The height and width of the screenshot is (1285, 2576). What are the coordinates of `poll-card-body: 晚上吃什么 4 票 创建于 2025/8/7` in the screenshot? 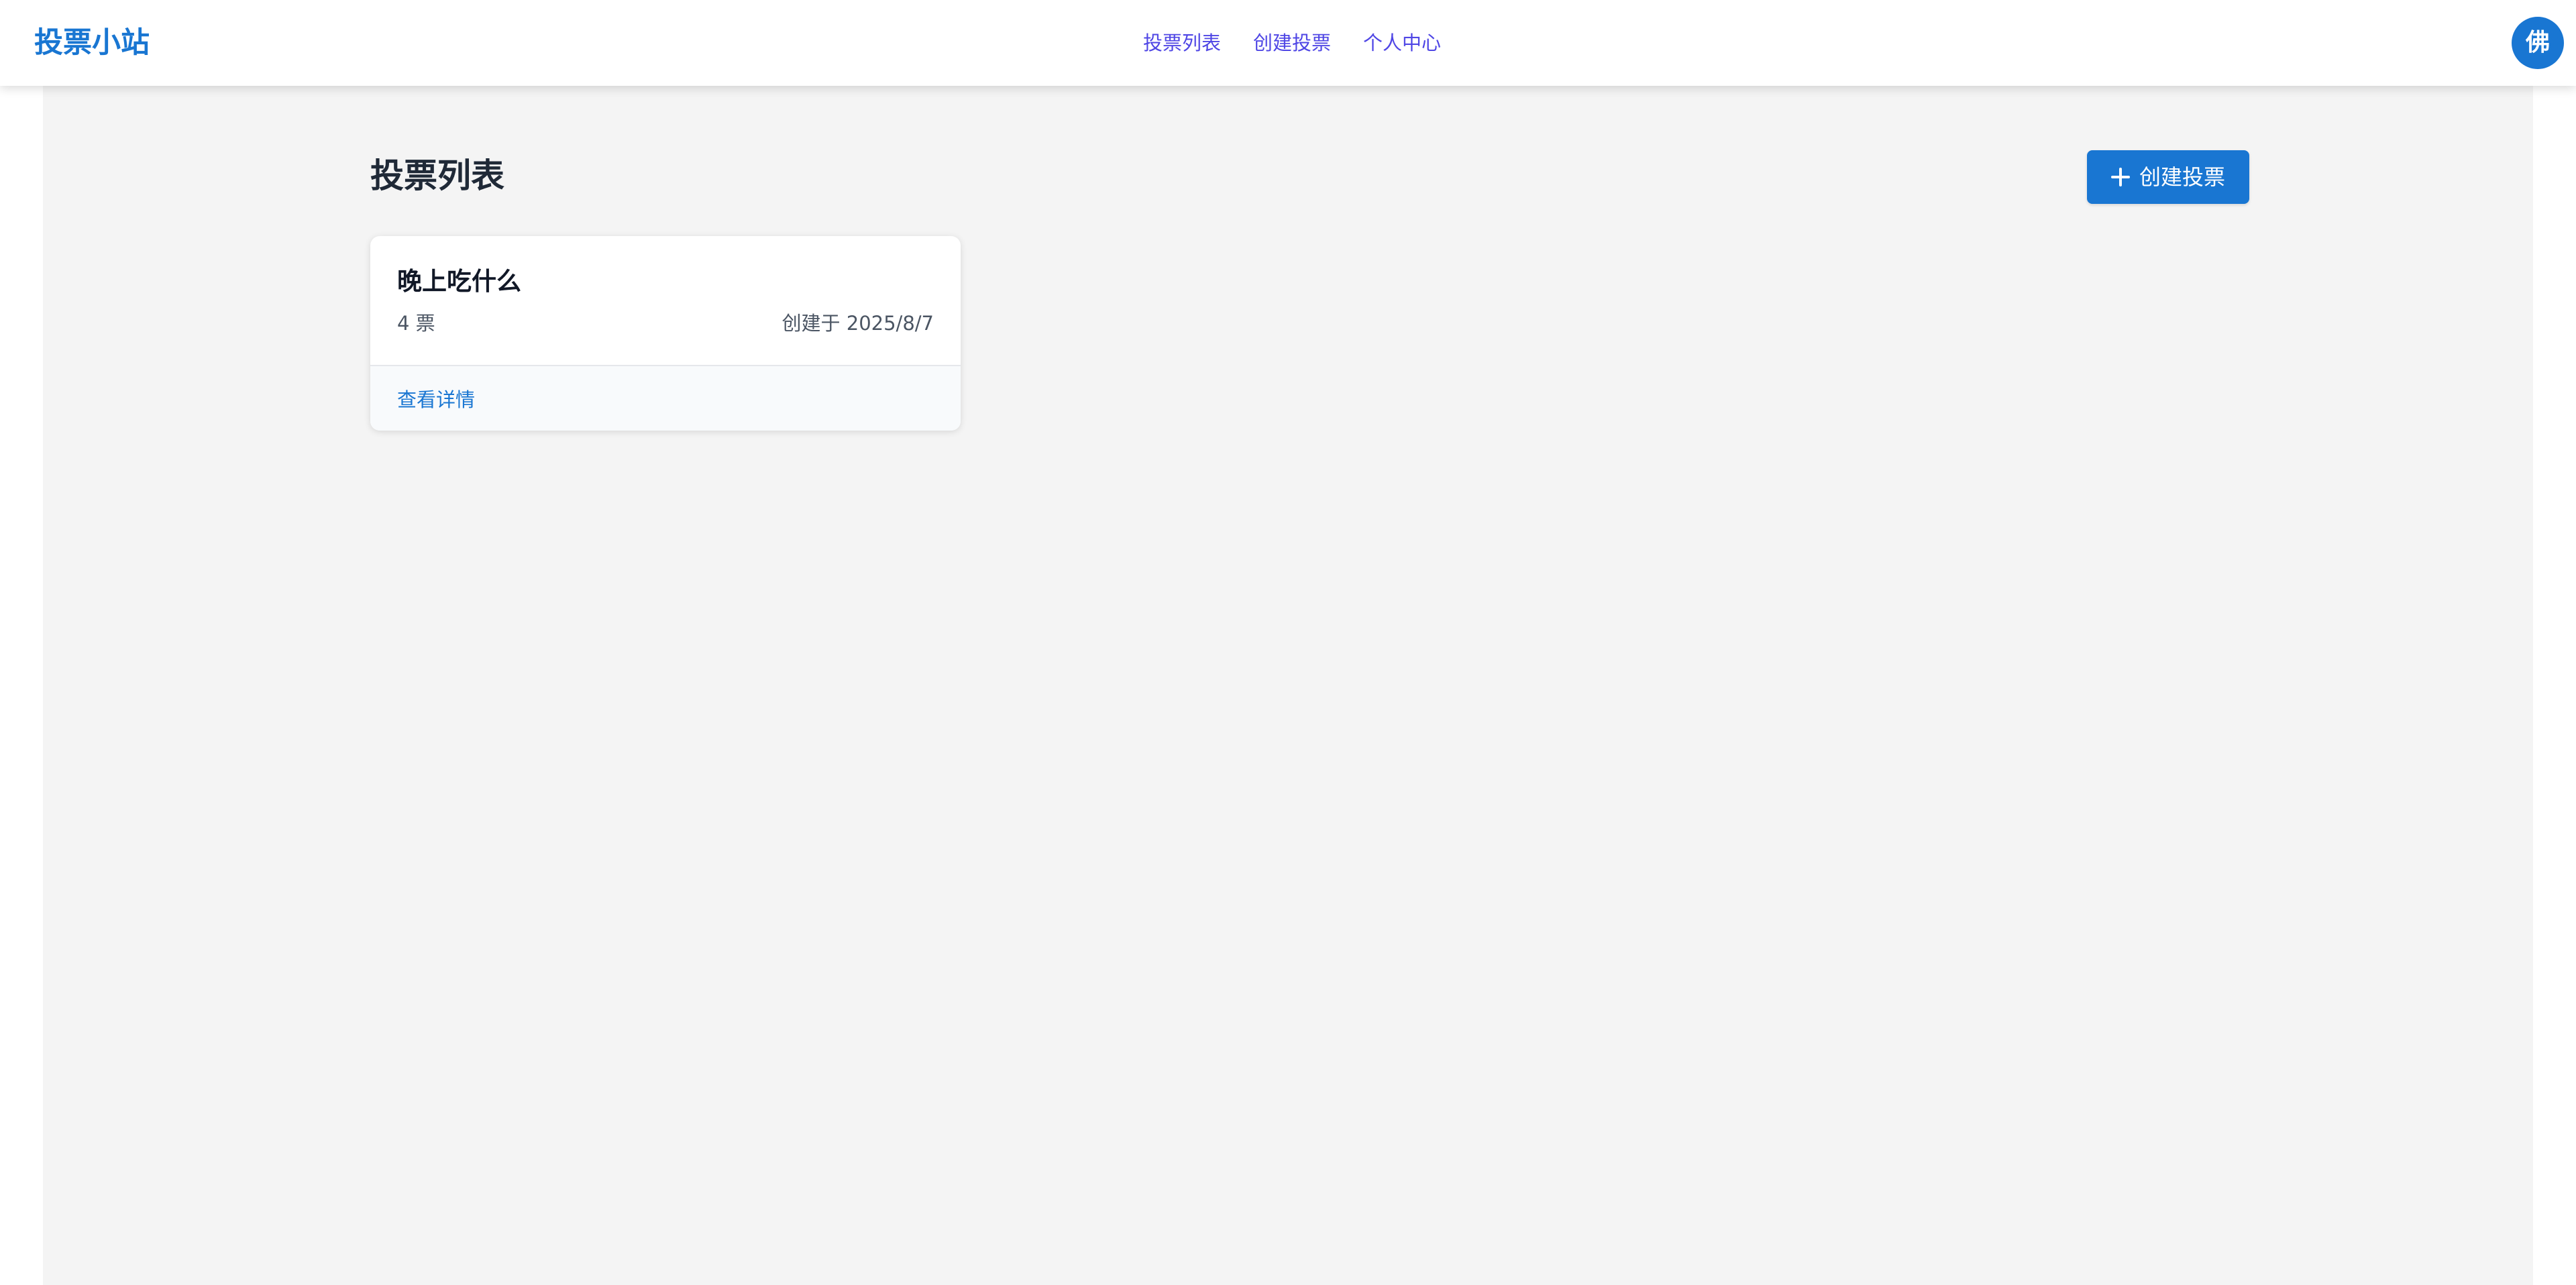 It's located at (665, 300).